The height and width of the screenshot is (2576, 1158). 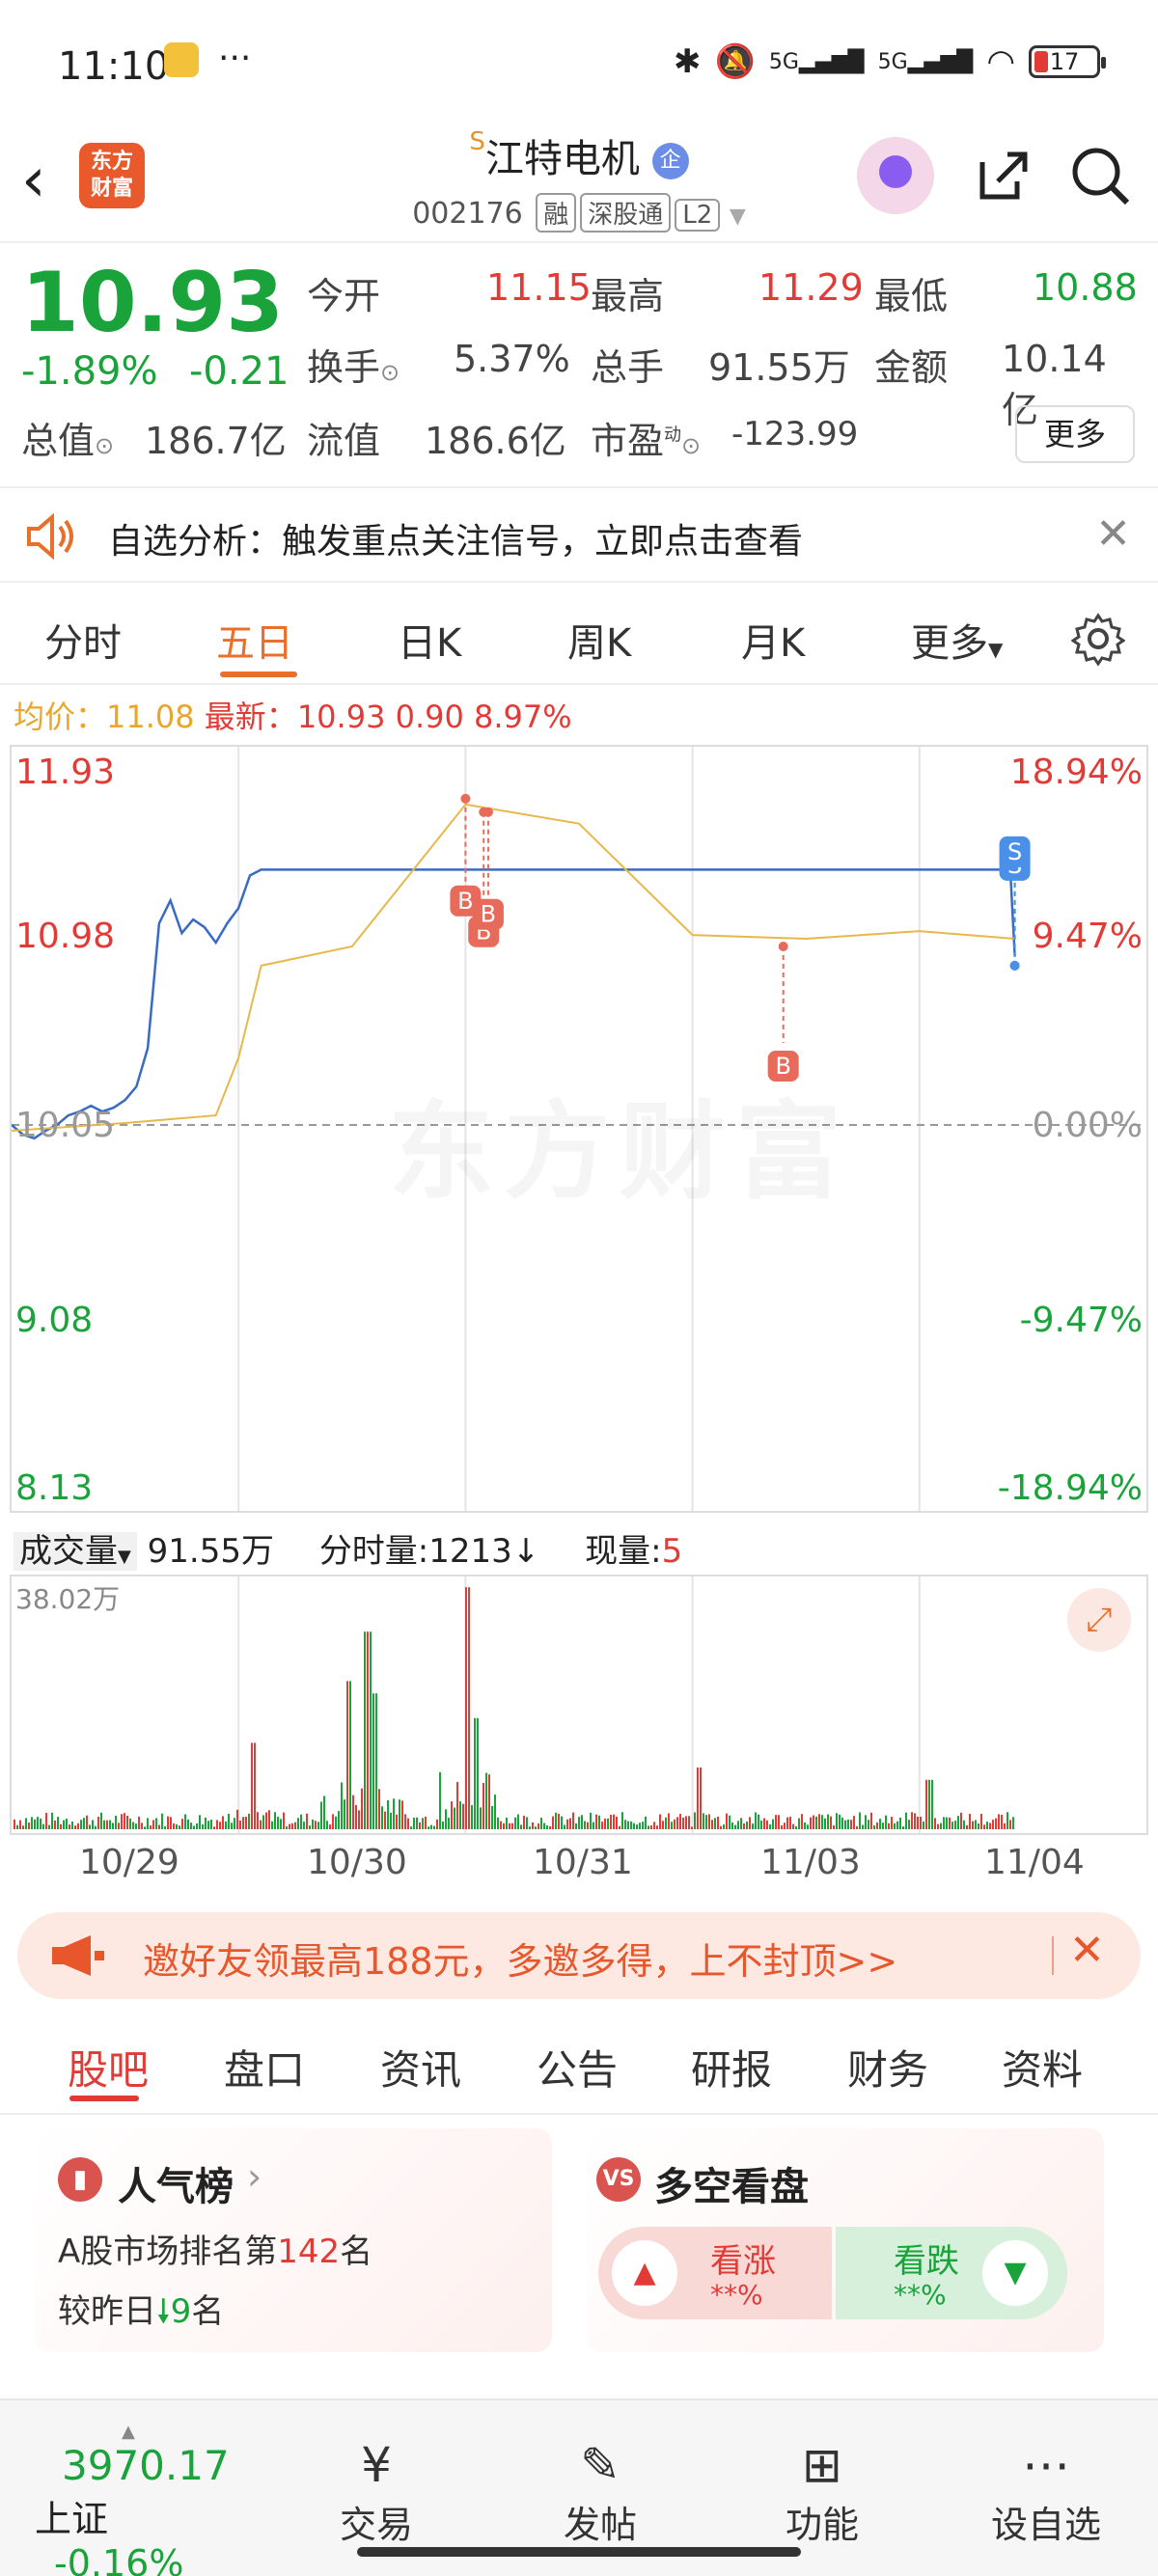 I want to click on tab-weekly-k: 周K, so click(x=599, y=640).